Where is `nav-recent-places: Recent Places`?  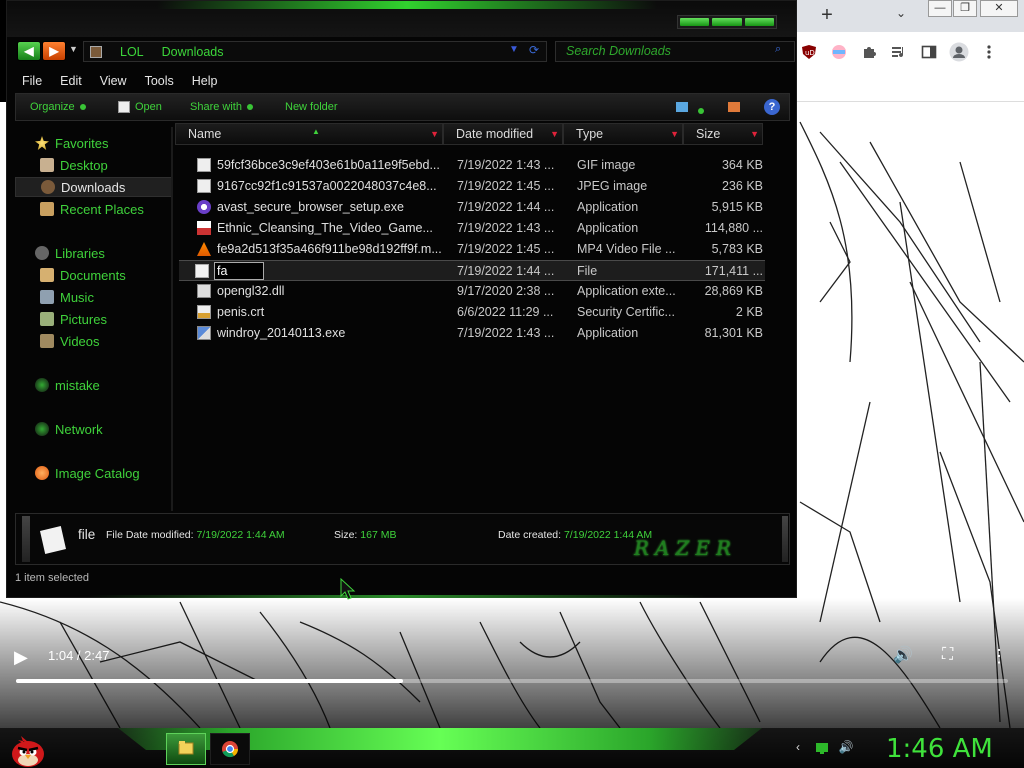 nav-recent-places: Recent Places is located at coordinates (94, 209).